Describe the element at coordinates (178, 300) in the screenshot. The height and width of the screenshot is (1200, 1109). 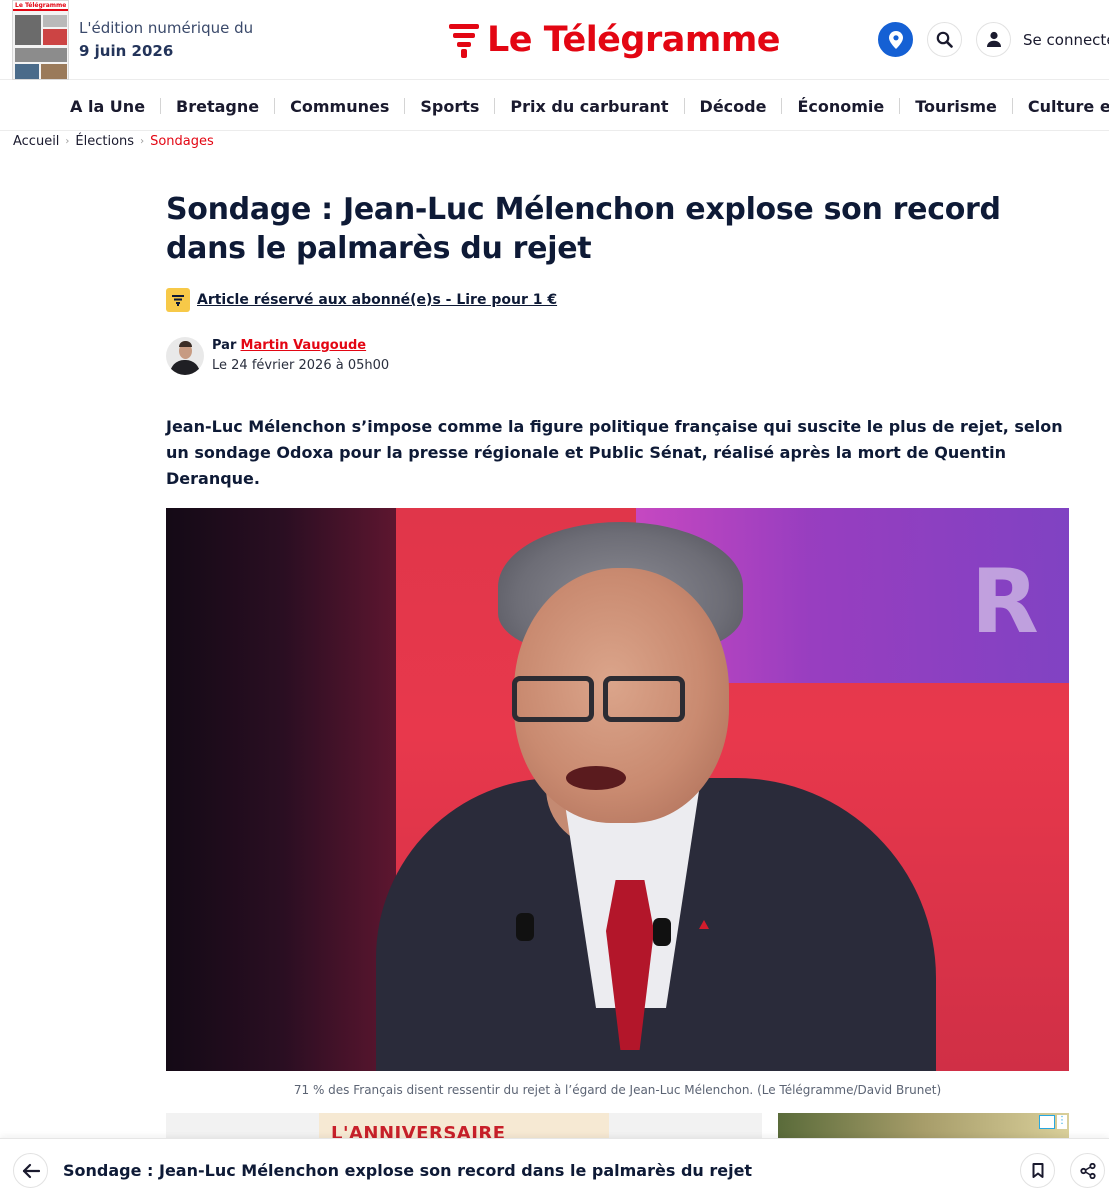
I see `premium-badge-icon` at that location.